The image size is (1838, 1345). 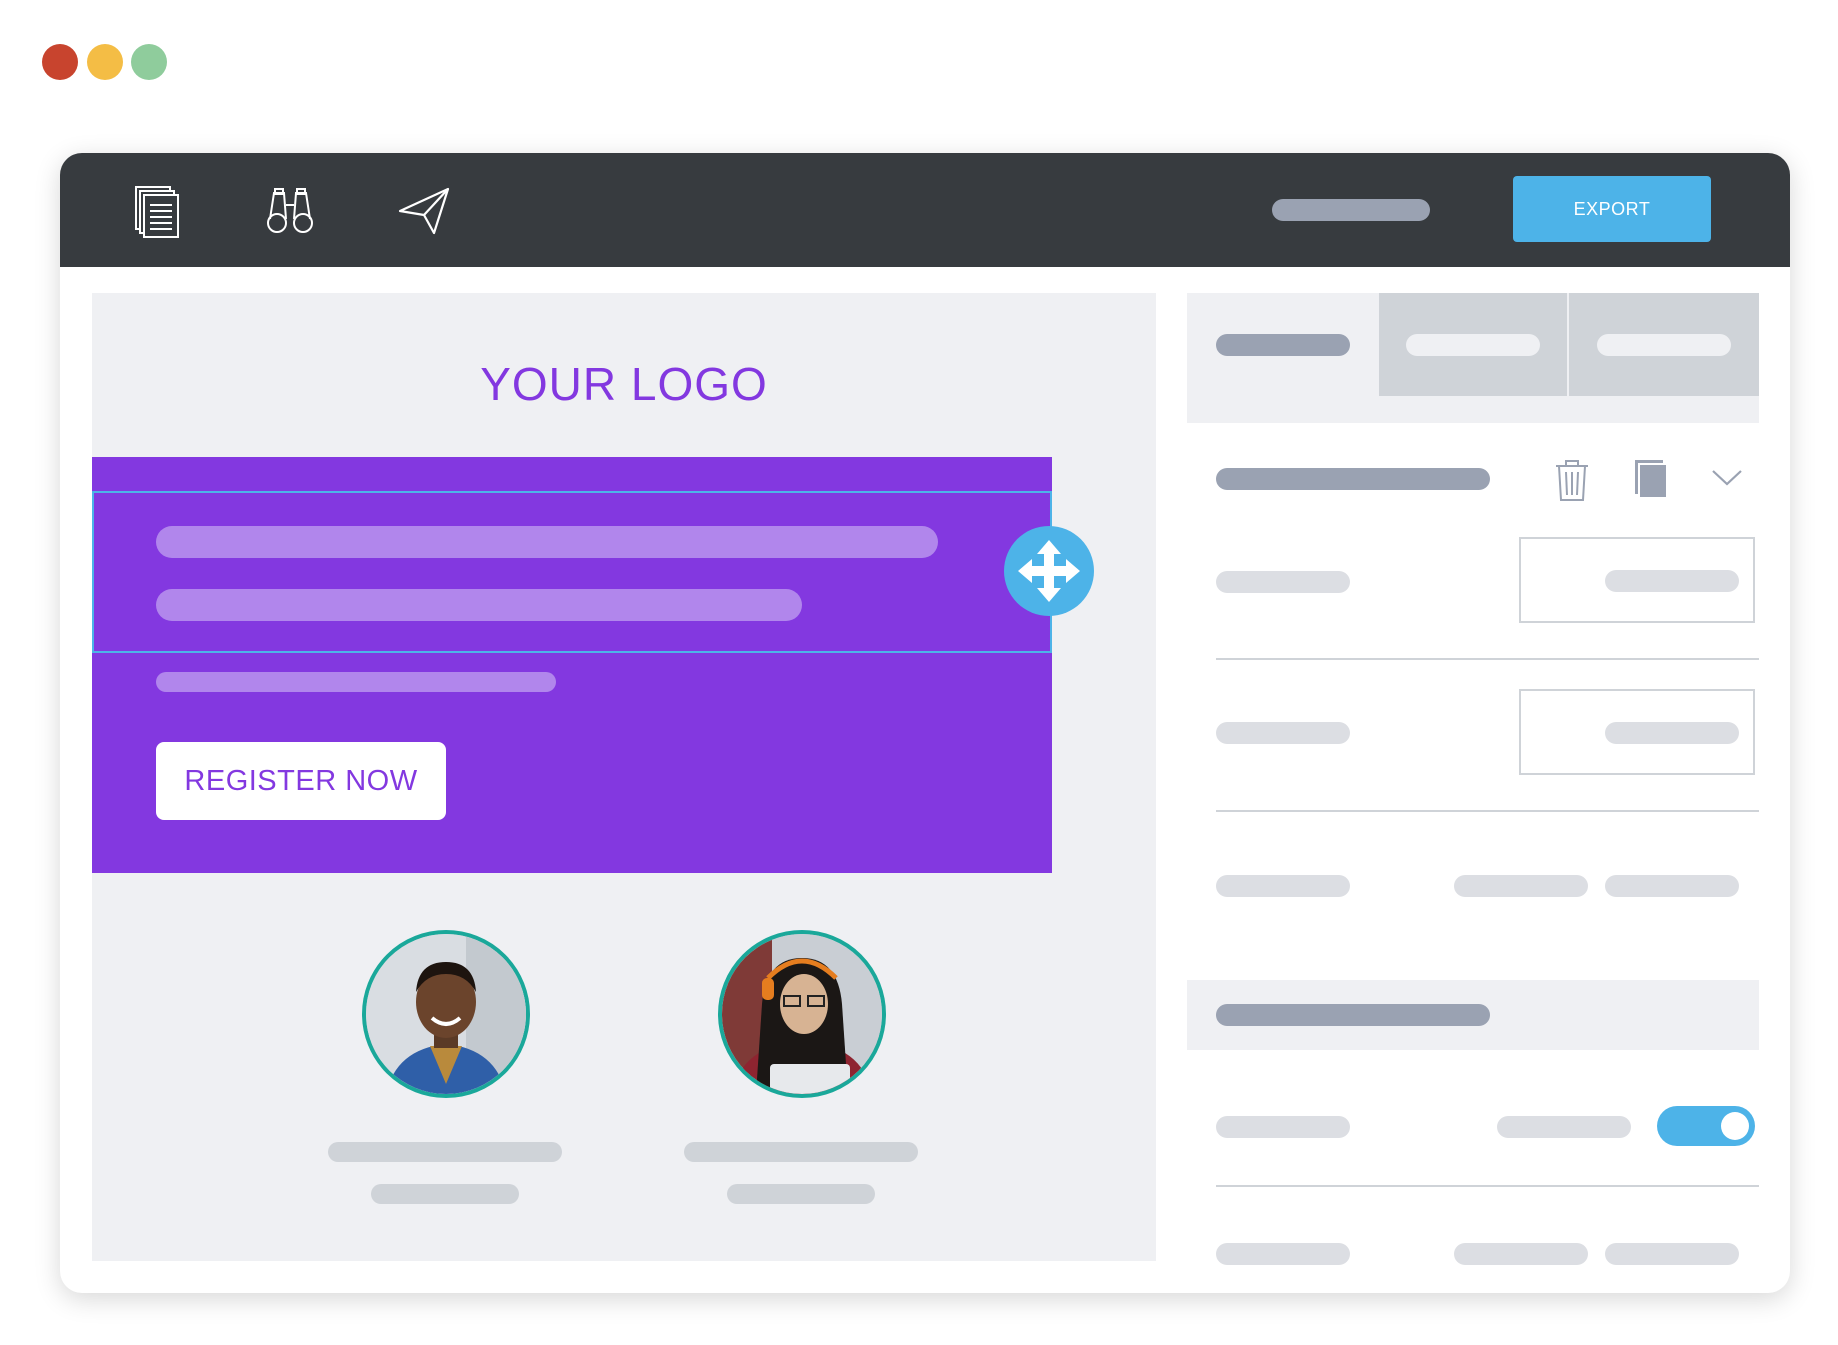 What do you see at coordinates (1283, 886) in the screenshot?
I see `property-3-label` at bounding box center [1283, 886].